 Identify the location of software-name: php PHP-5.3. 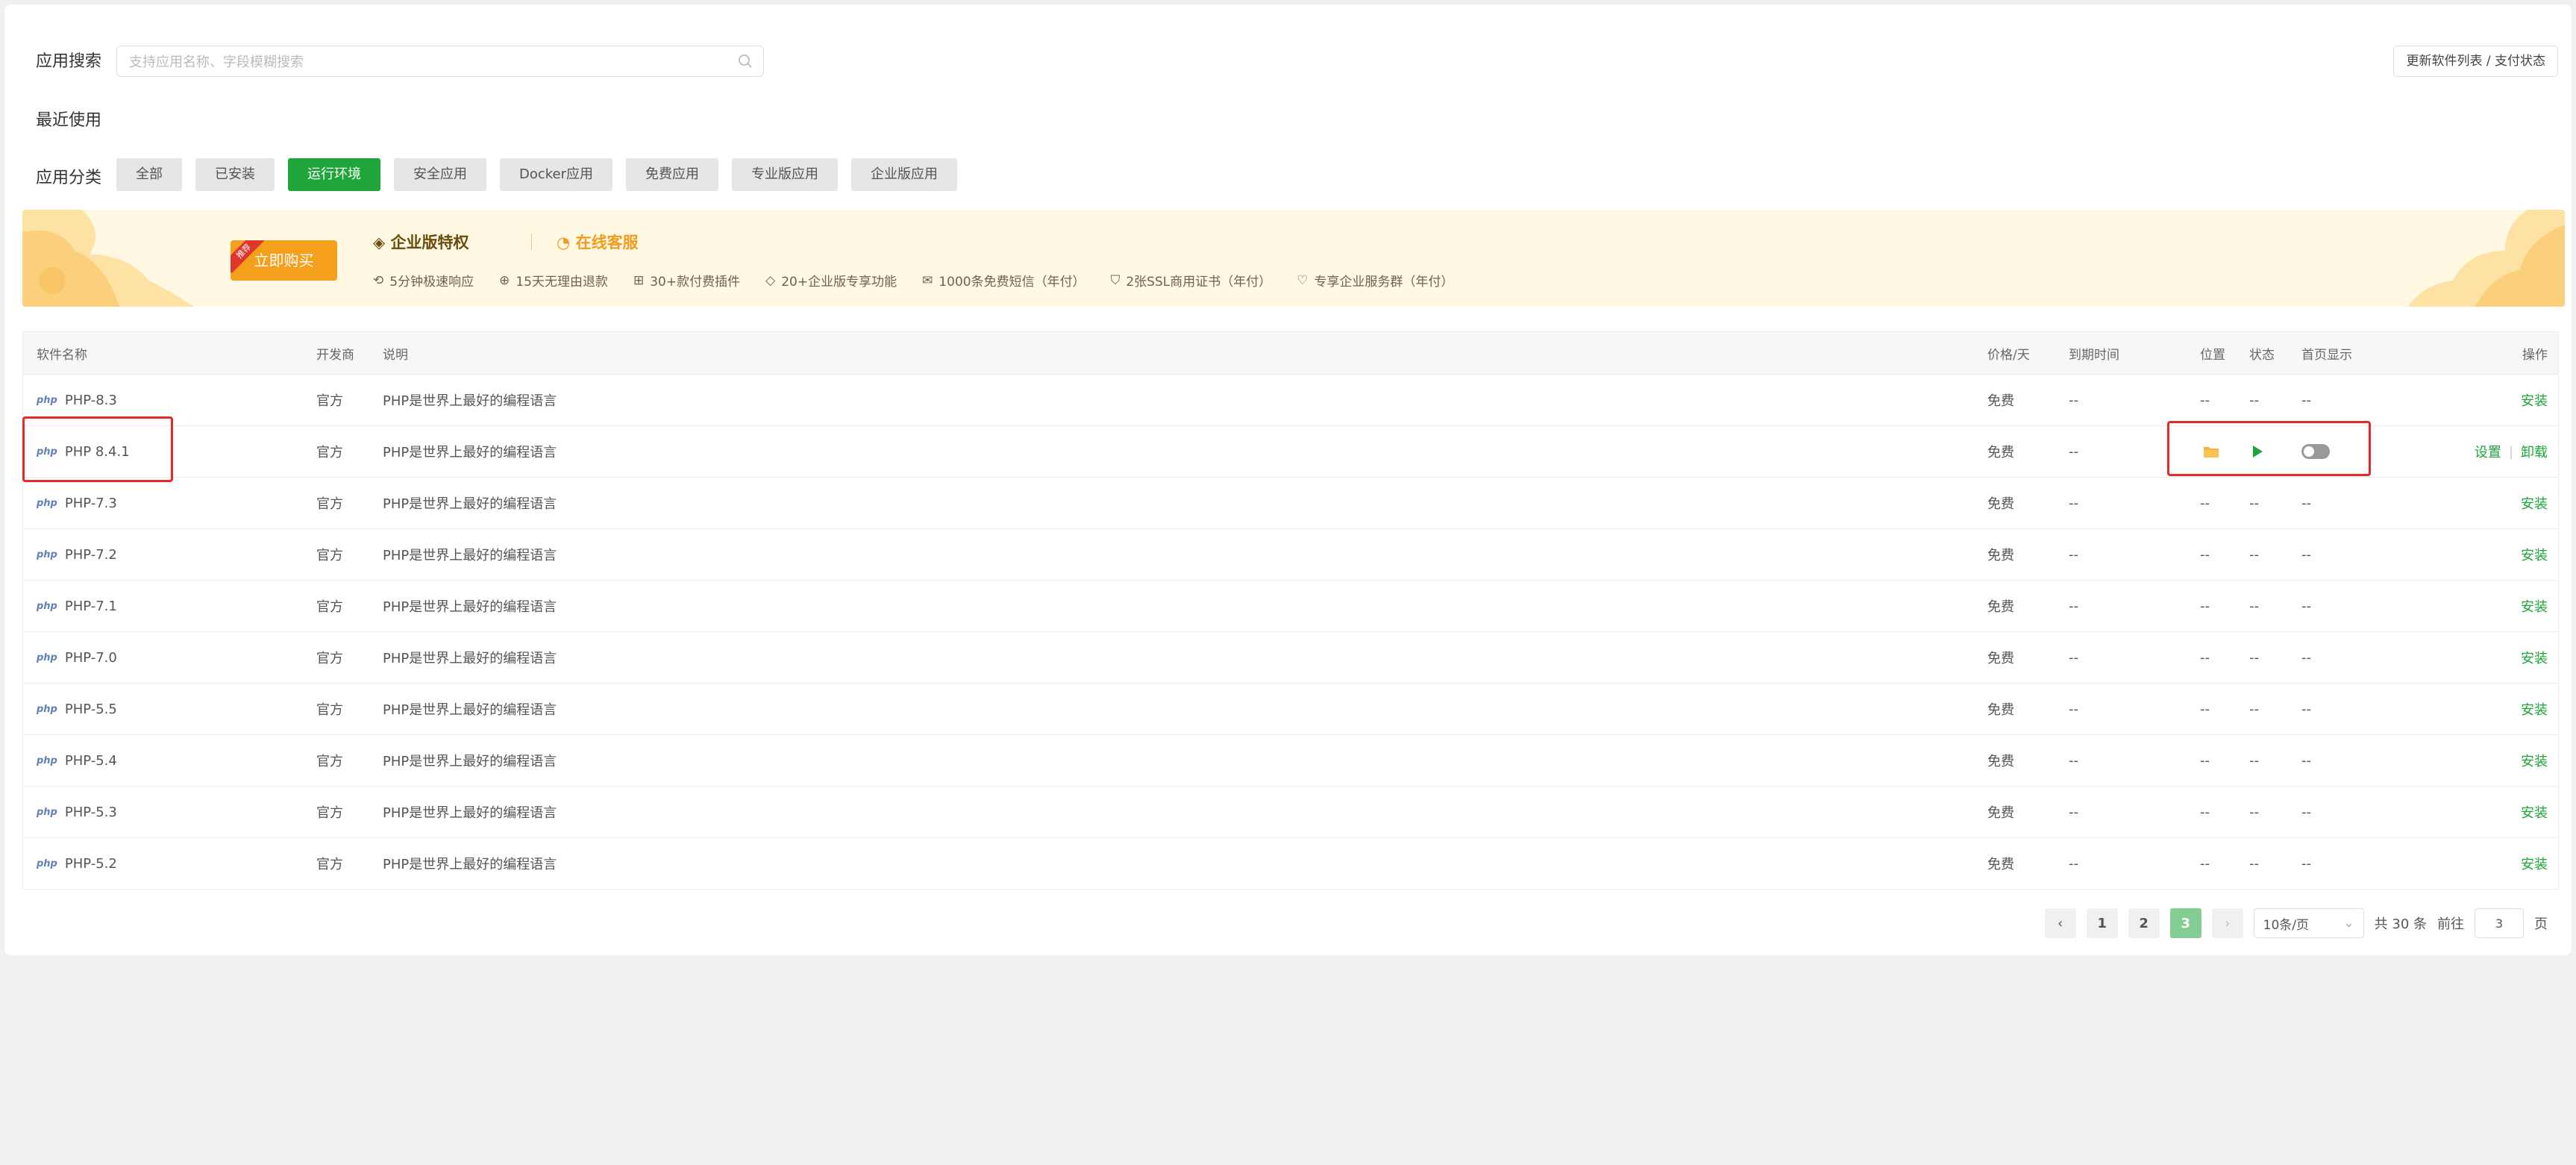
(77, 812).